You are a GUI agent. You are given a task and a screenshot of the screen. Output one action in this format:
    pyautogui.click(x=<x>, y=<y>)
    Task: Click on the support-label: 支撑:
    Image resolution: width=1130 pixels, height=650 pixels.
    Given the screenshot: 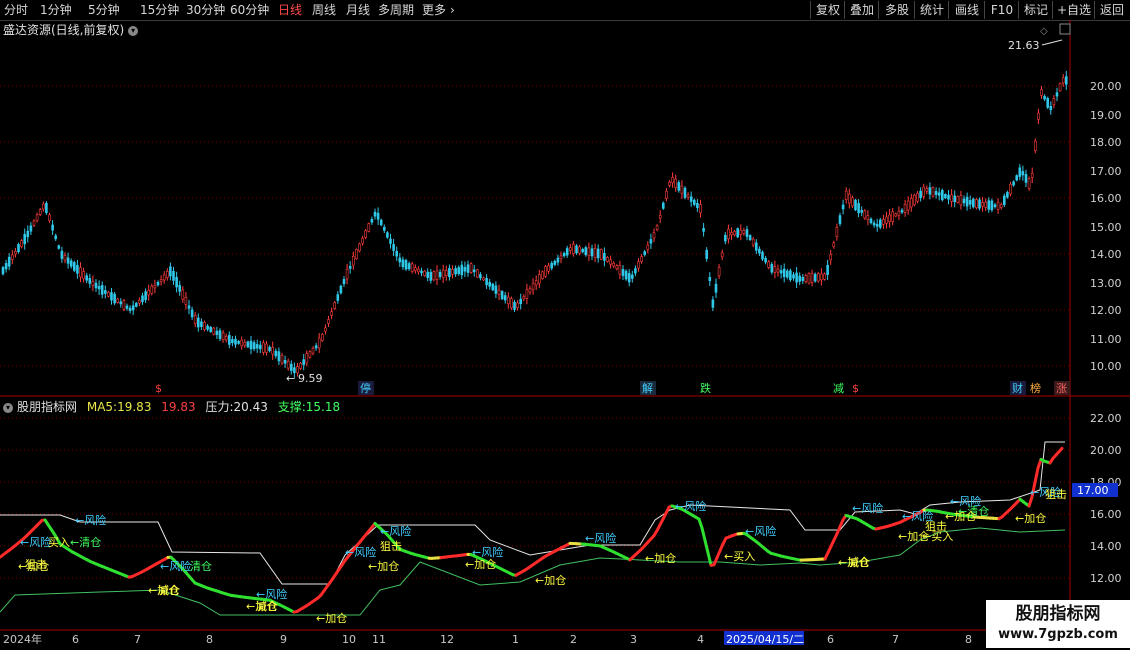 What is the action you would take?
    pyautogui.click(x=291, y=407)
    